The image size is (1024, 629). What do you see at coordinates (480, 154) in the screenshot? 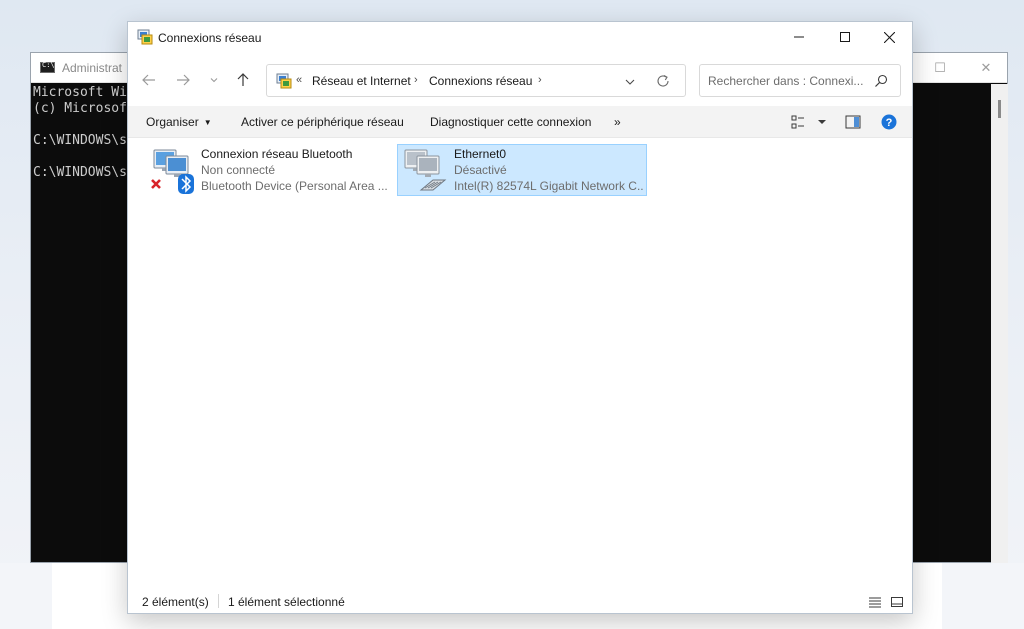
I see `connection-name: Ethernet0` at bounding box center [480, 154].